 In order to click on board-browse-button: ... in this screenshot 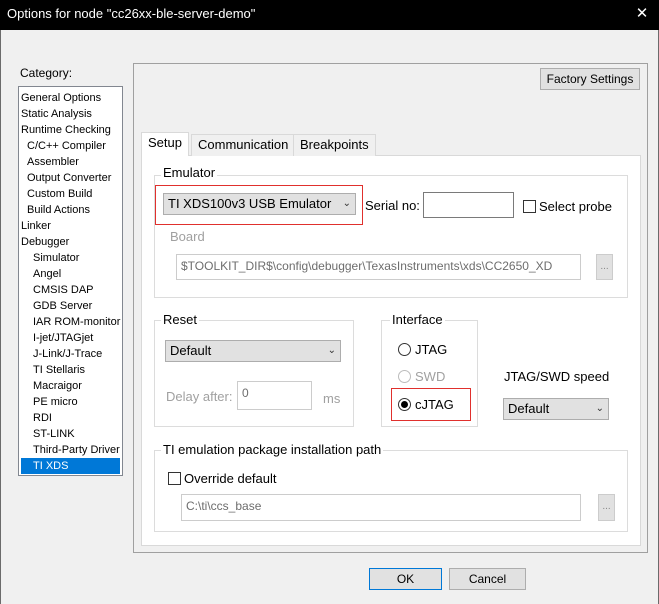, I will do `click(604, 267)`.